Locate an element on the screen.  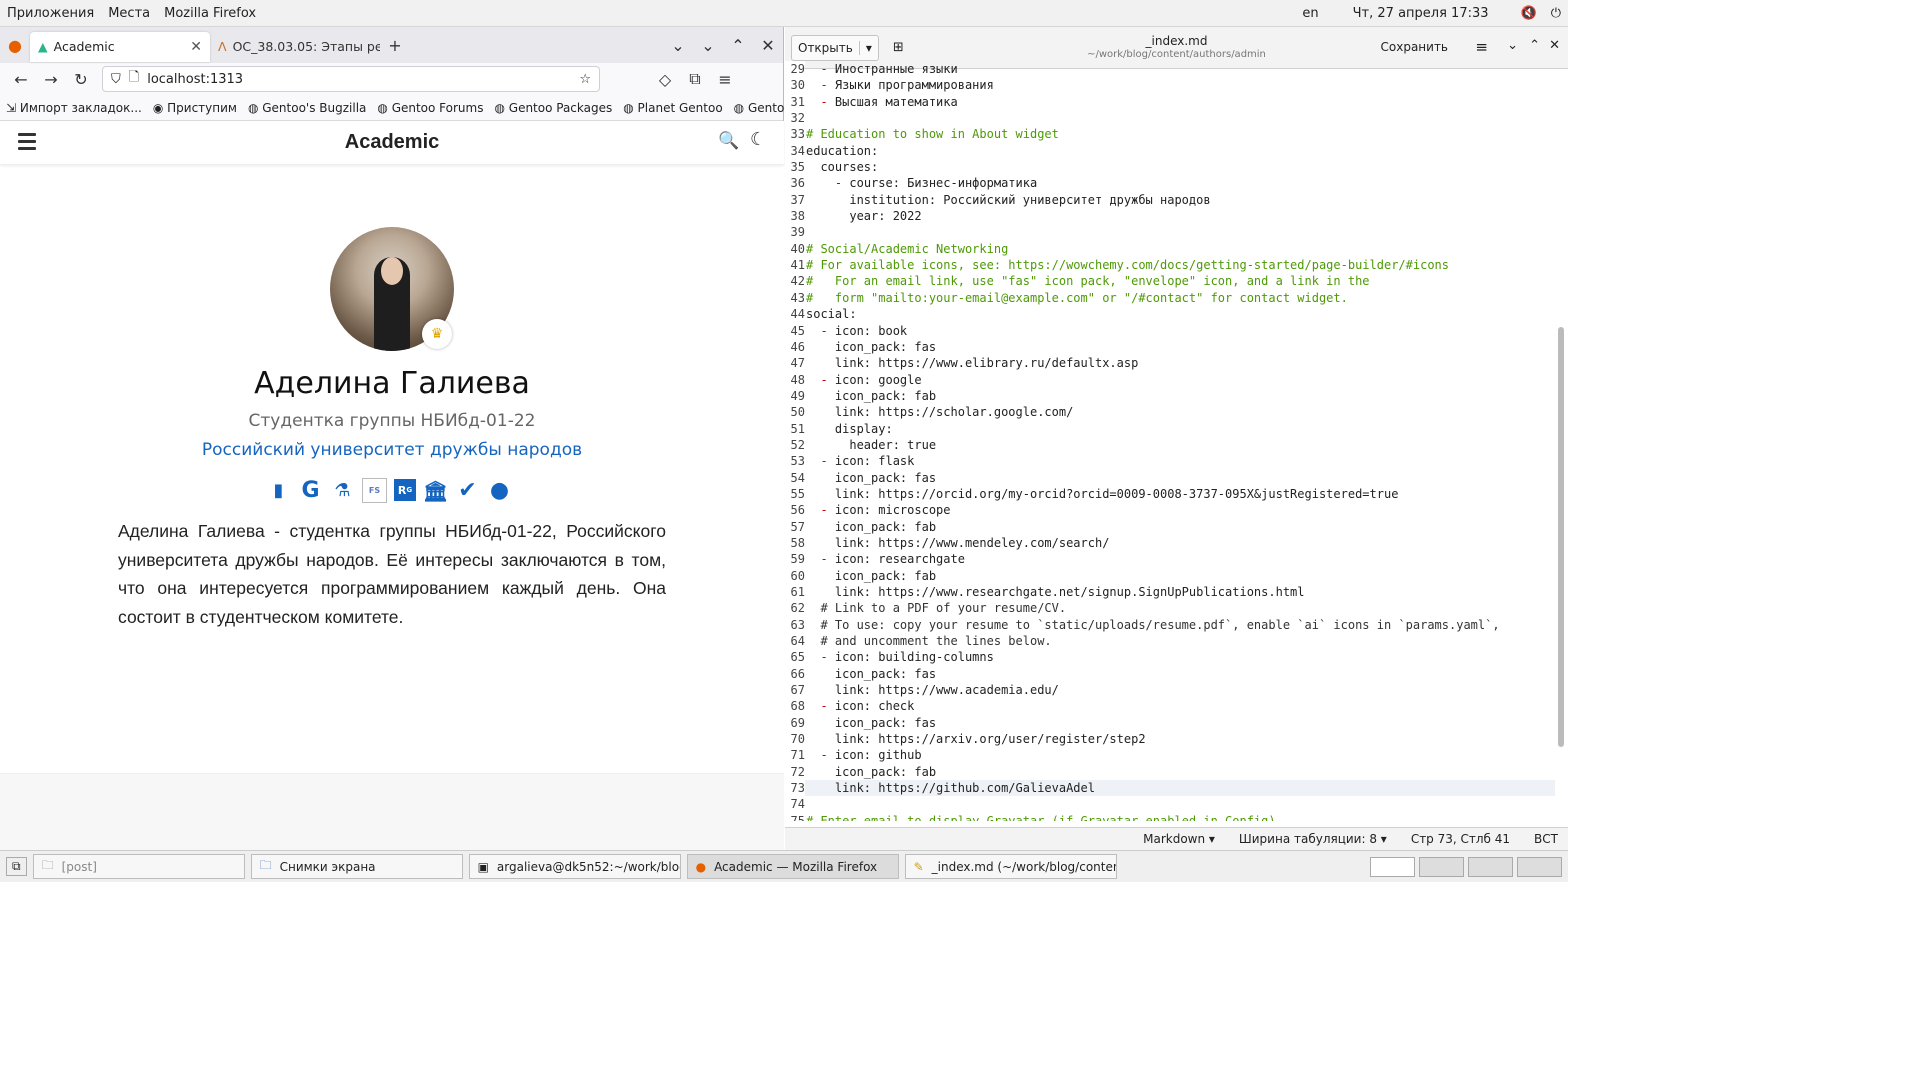
search-icon: 🔍 is located at coordinates (728, 141).